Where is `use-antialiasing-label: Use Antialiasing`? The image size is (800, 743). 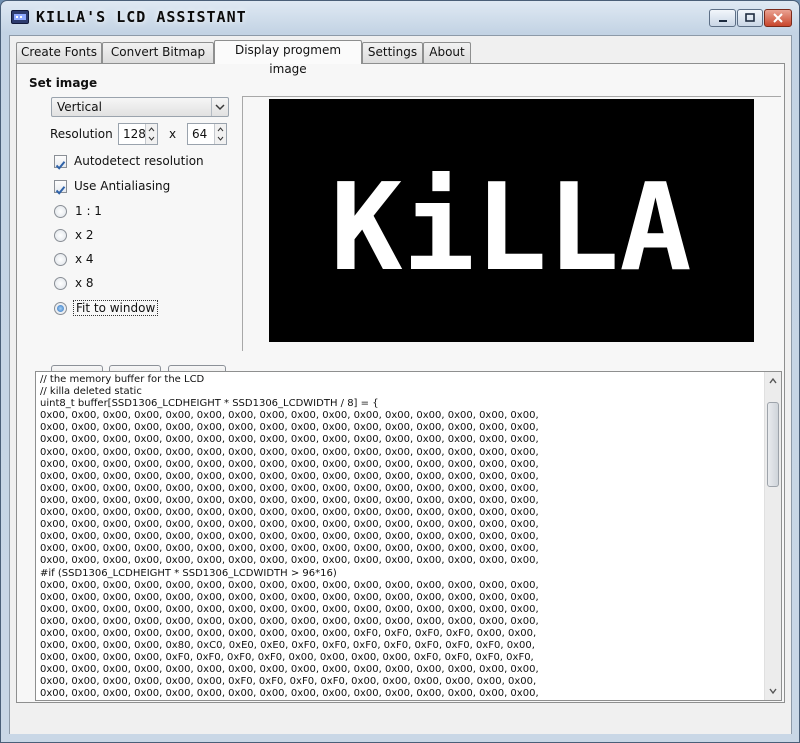 use-antialiasing-label: Use Antialiasing is located at coordinates (122, 186).